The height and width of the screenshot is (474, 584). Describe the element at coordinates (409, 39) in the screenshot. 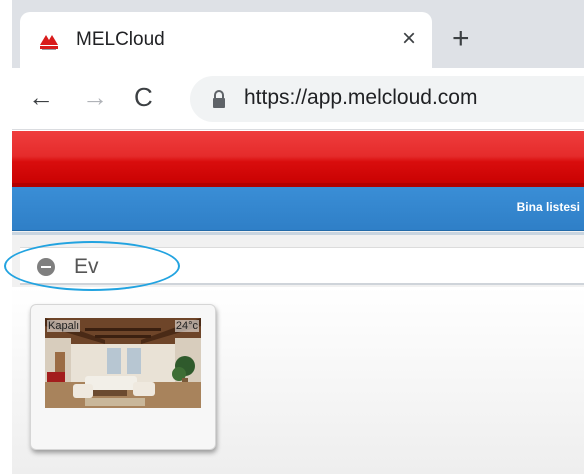

I see `close-tab-icon: ×` at that location.